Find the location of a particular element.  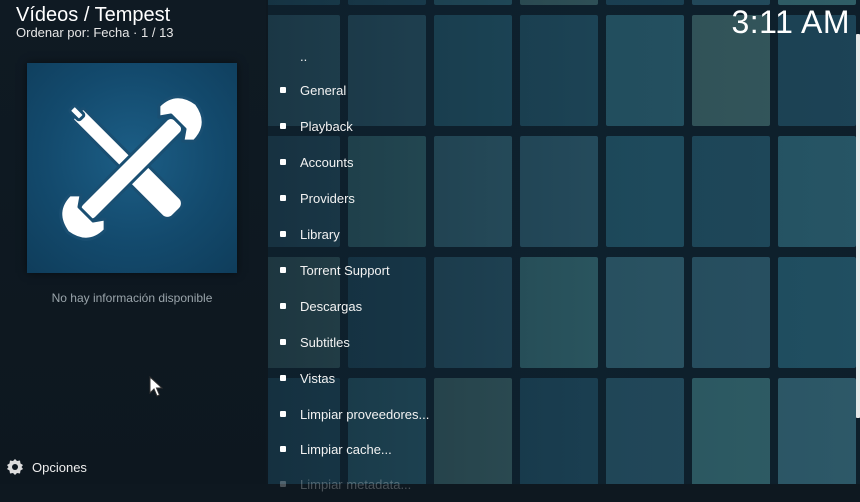

list-item: General is located at coordinates (307, 90).